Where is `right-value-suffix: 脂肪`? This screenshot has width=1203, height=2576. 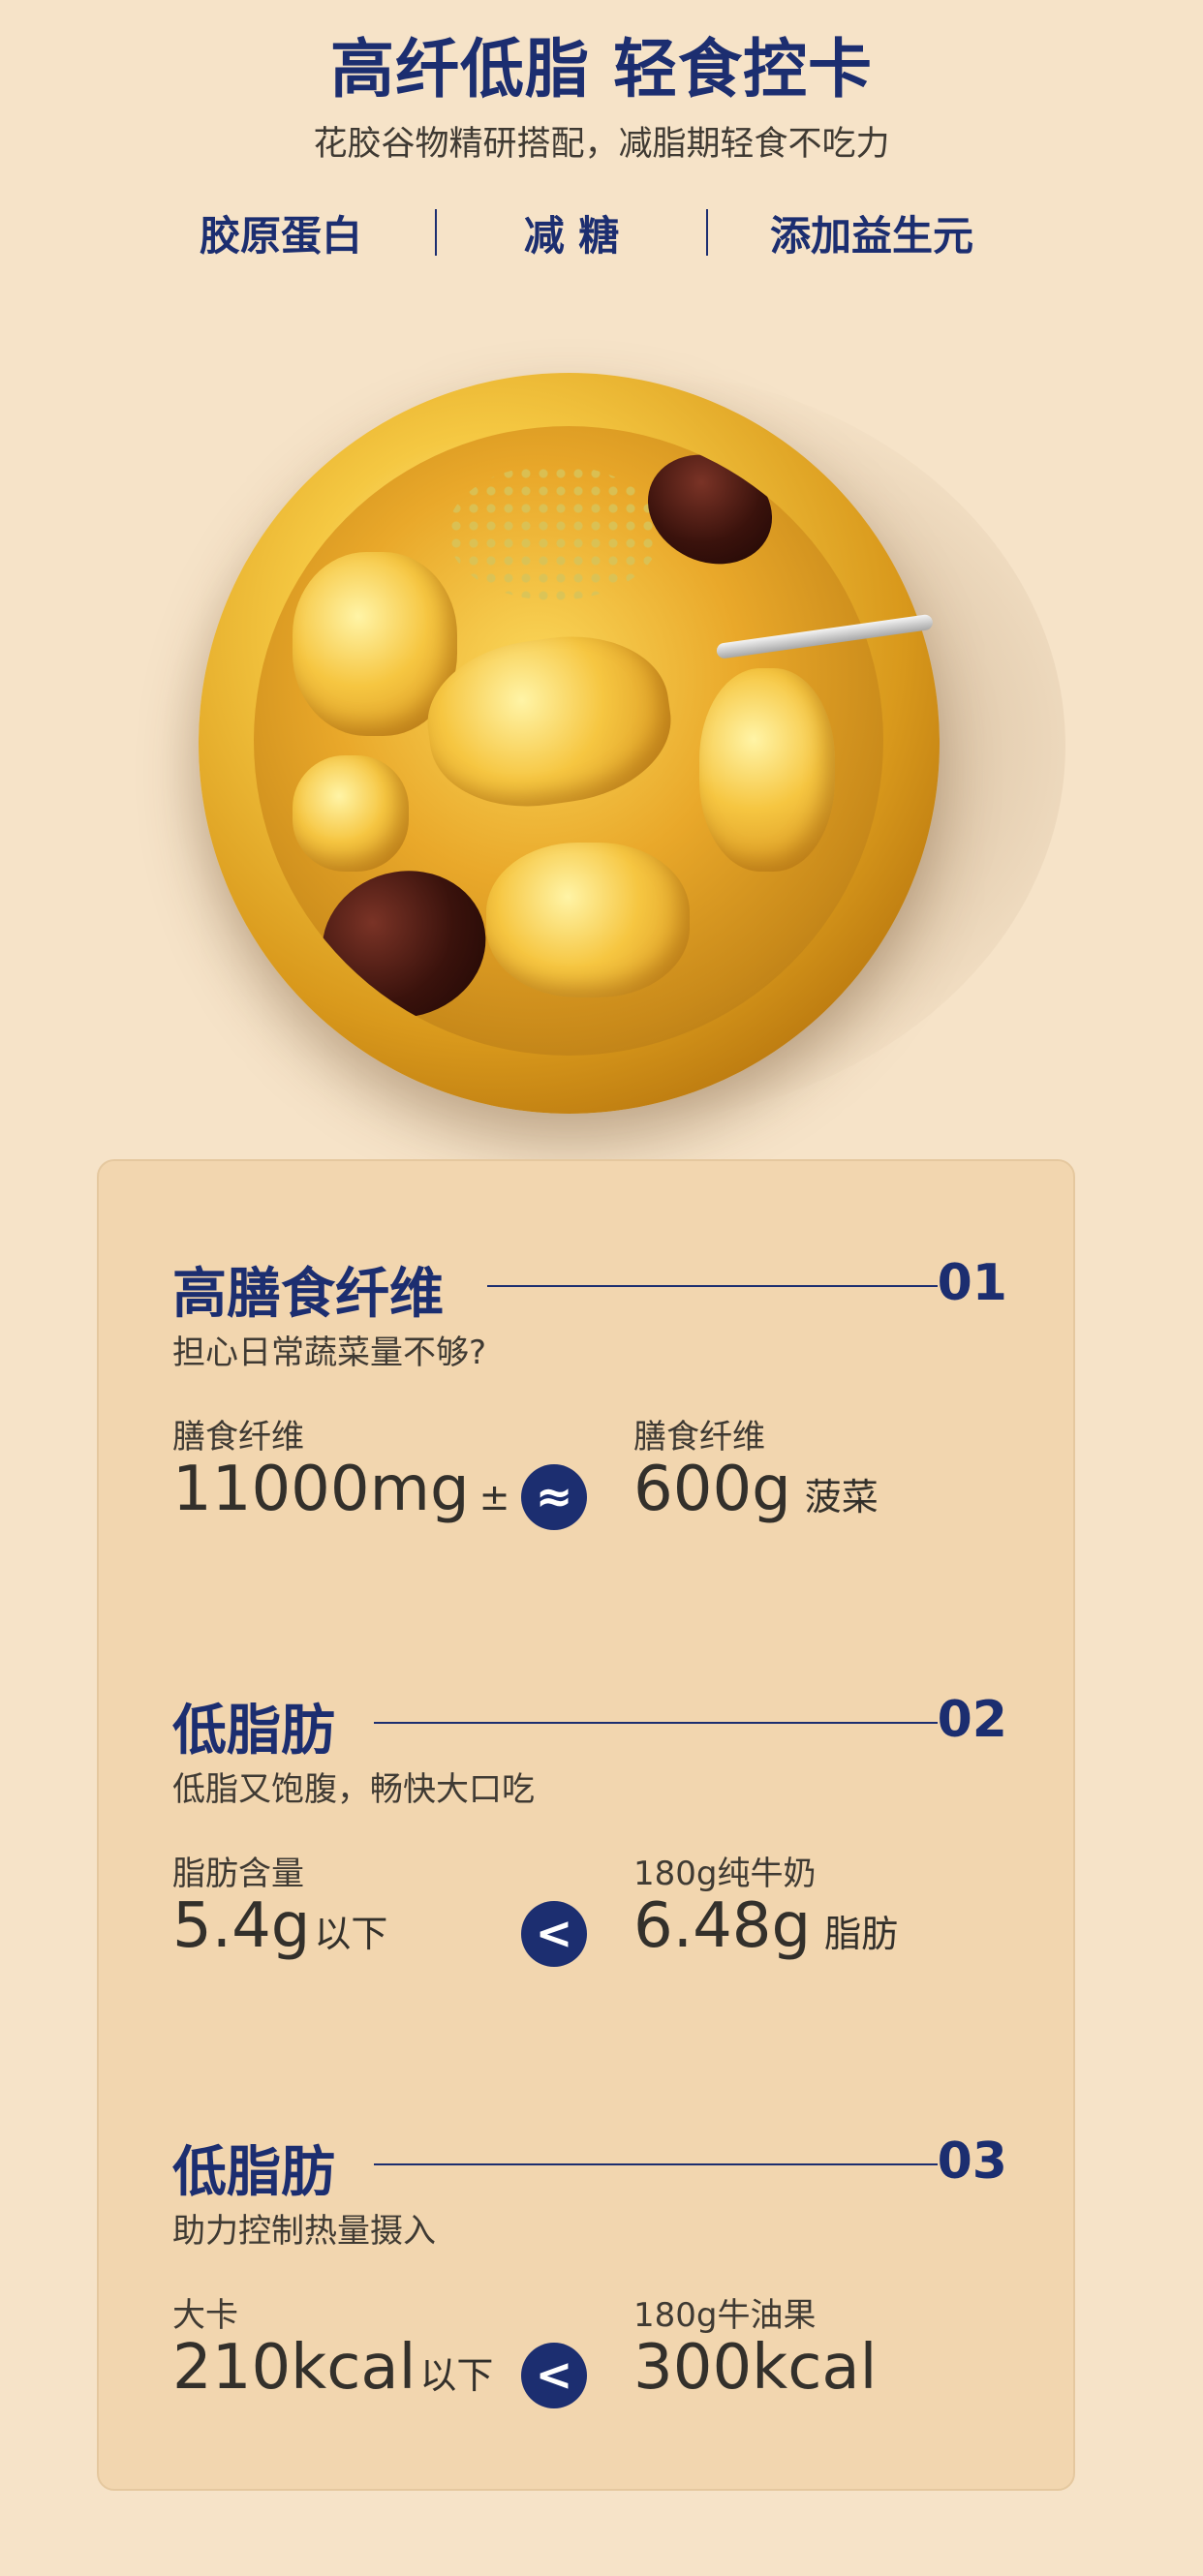
right-value-suffix: 脂肪 is located at coordinates (862, 1934).